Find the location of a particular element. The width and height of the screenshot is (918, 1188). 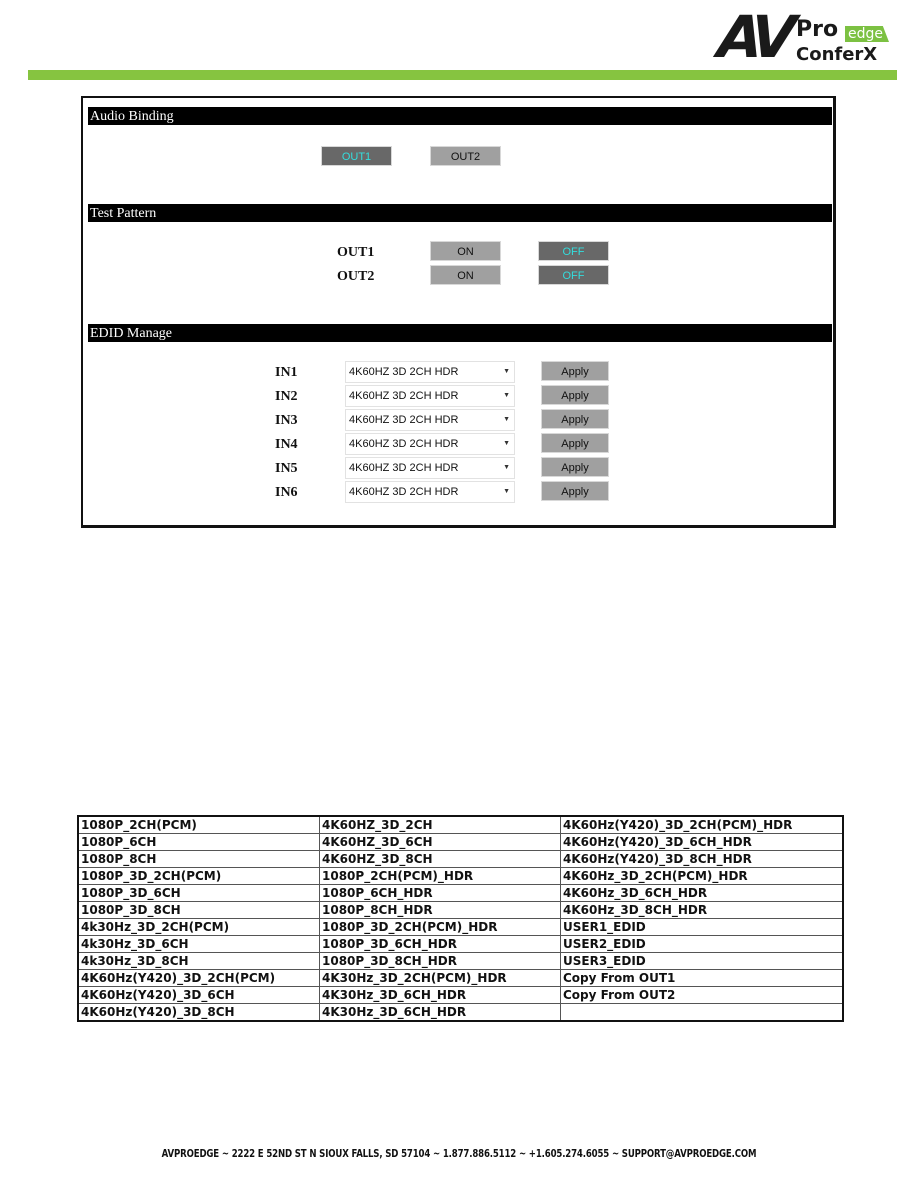

edid-manage-header: EDID Manage is located at coordinates (460, 333).